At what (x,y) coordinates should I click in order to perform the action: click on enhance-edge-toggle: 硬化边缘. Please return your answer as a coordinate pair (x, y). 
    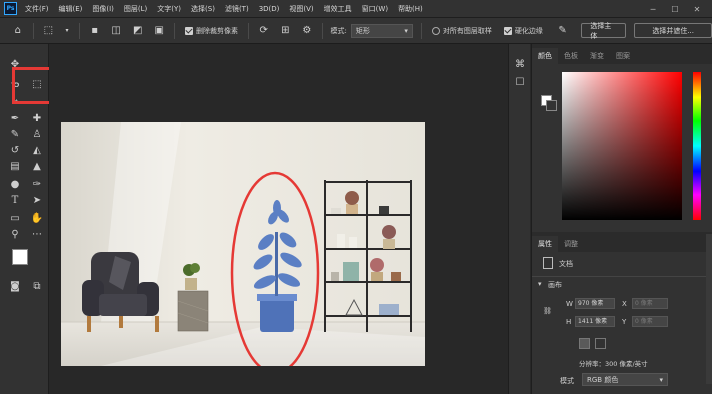
    Looking at the image, I should click on (523, 31).